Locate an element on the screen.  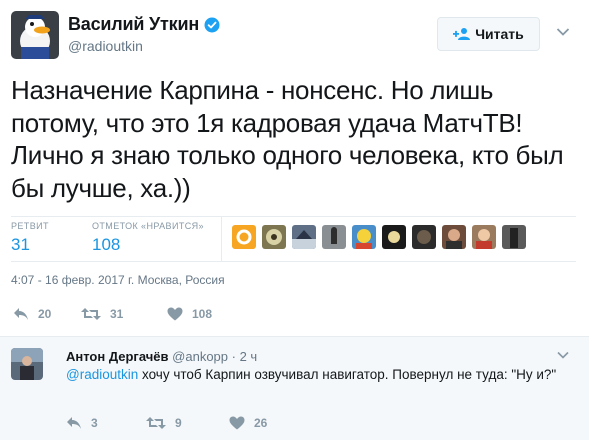
add-user-icon is located at coordinates (462, 34).